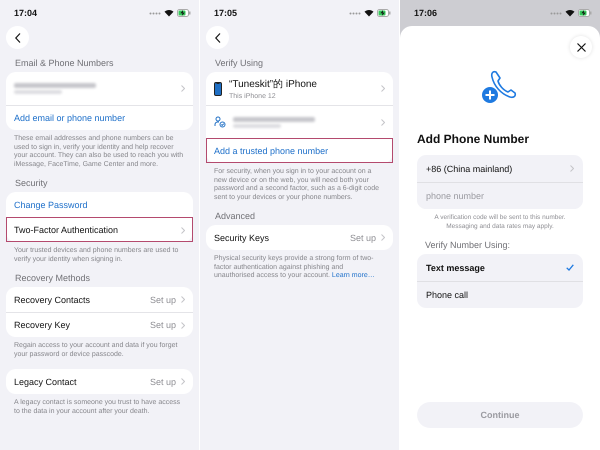 The height and width of the screenshot is (450, 600). What do you see at coordinates (500, 267) in the screenshot?
I see `option-row: Text message` at bounding box center [500, 267].